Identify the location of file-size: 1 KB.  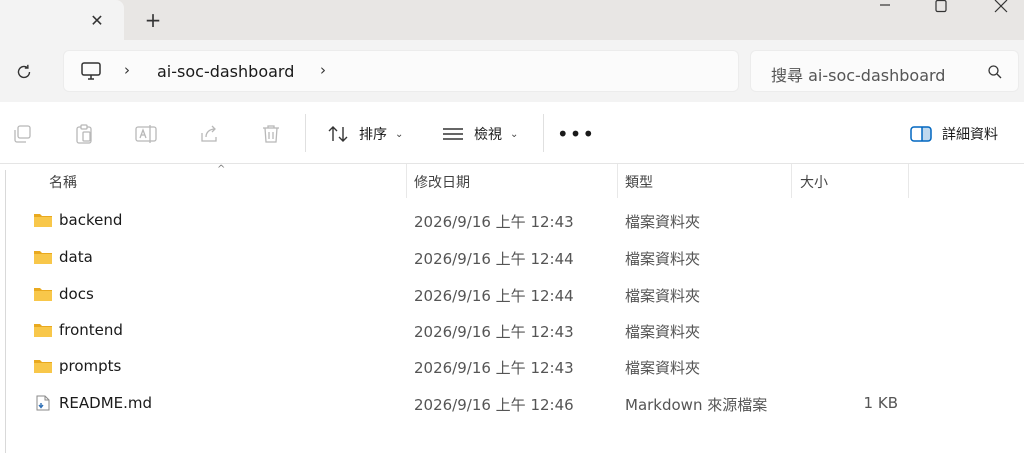
(880, 403).